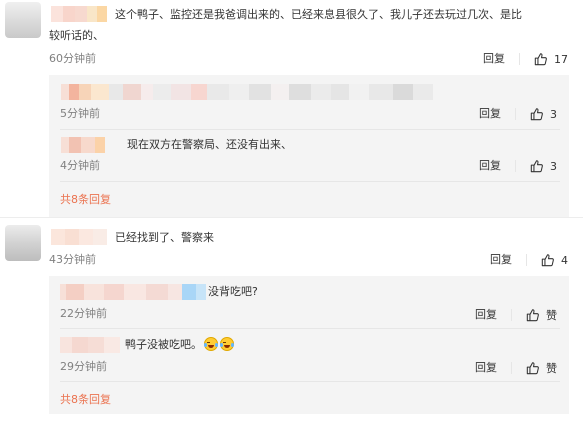 The height and width of the screenshot is (421, 583). What do you see at coordinates (318, 14) in the screenshot?
I see `comment-text-line1: 这个鸭子、监控还是我爸调出来的、已经来息县很久了、我儿子还去玩过几次、是比` at bounding box center [318, 14].